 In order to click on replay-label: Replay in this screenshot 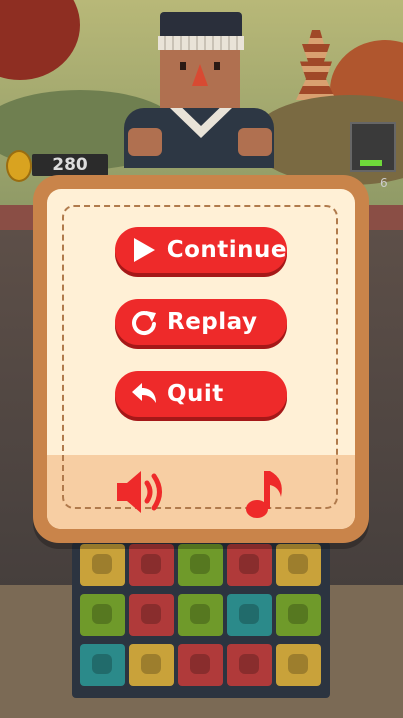, I will do `click(212, 322)`.